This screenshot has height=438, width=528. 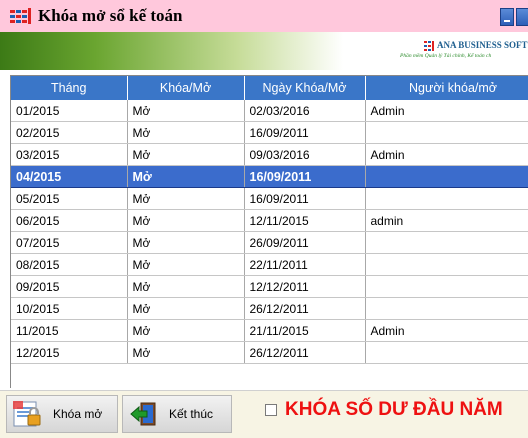 I want to click on cell-date: 02/03/2016, so click(x=305, y=111).